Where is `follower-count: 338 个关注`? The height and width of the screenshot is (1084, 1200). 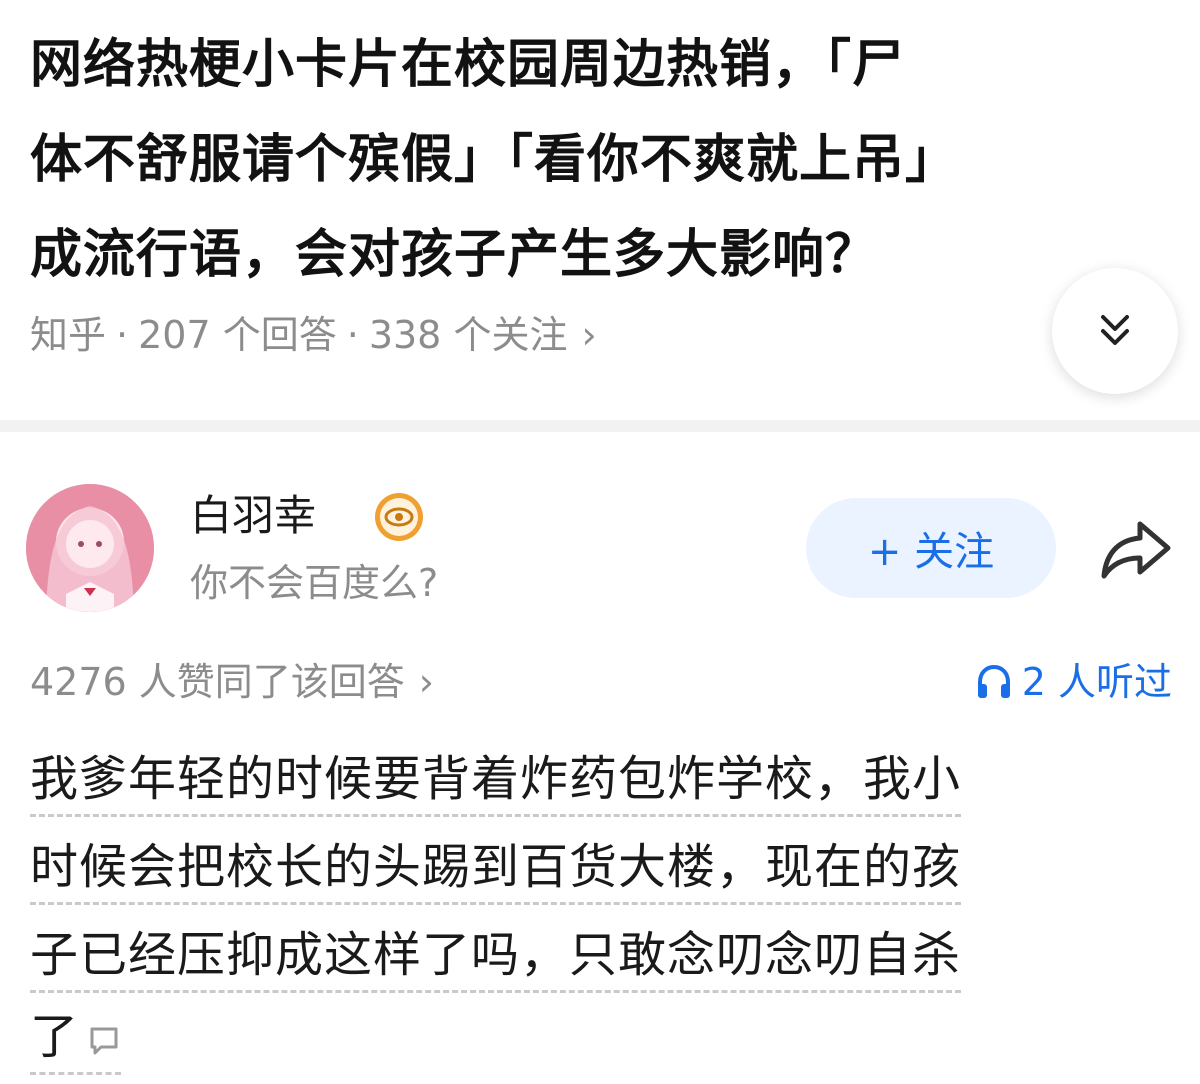
follower-count: 338 个关注 is located at coordinates (468, 335).